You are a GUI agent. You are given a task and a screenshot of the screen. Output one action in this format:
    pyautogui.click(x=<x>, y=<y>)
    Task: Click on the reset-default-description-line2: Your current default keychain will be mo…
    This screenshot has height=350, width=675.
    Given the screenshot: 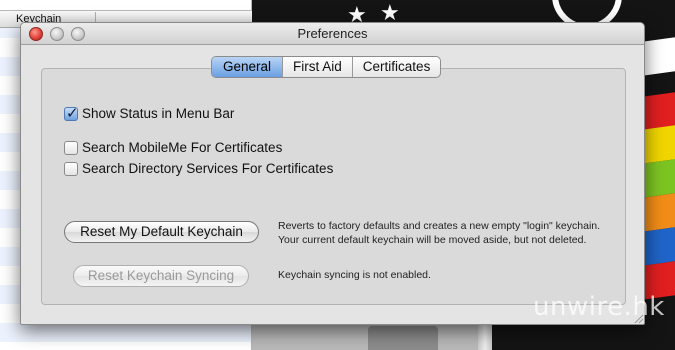 What is the action you would take?
    pyautogui.click(x=432, y=239)
    